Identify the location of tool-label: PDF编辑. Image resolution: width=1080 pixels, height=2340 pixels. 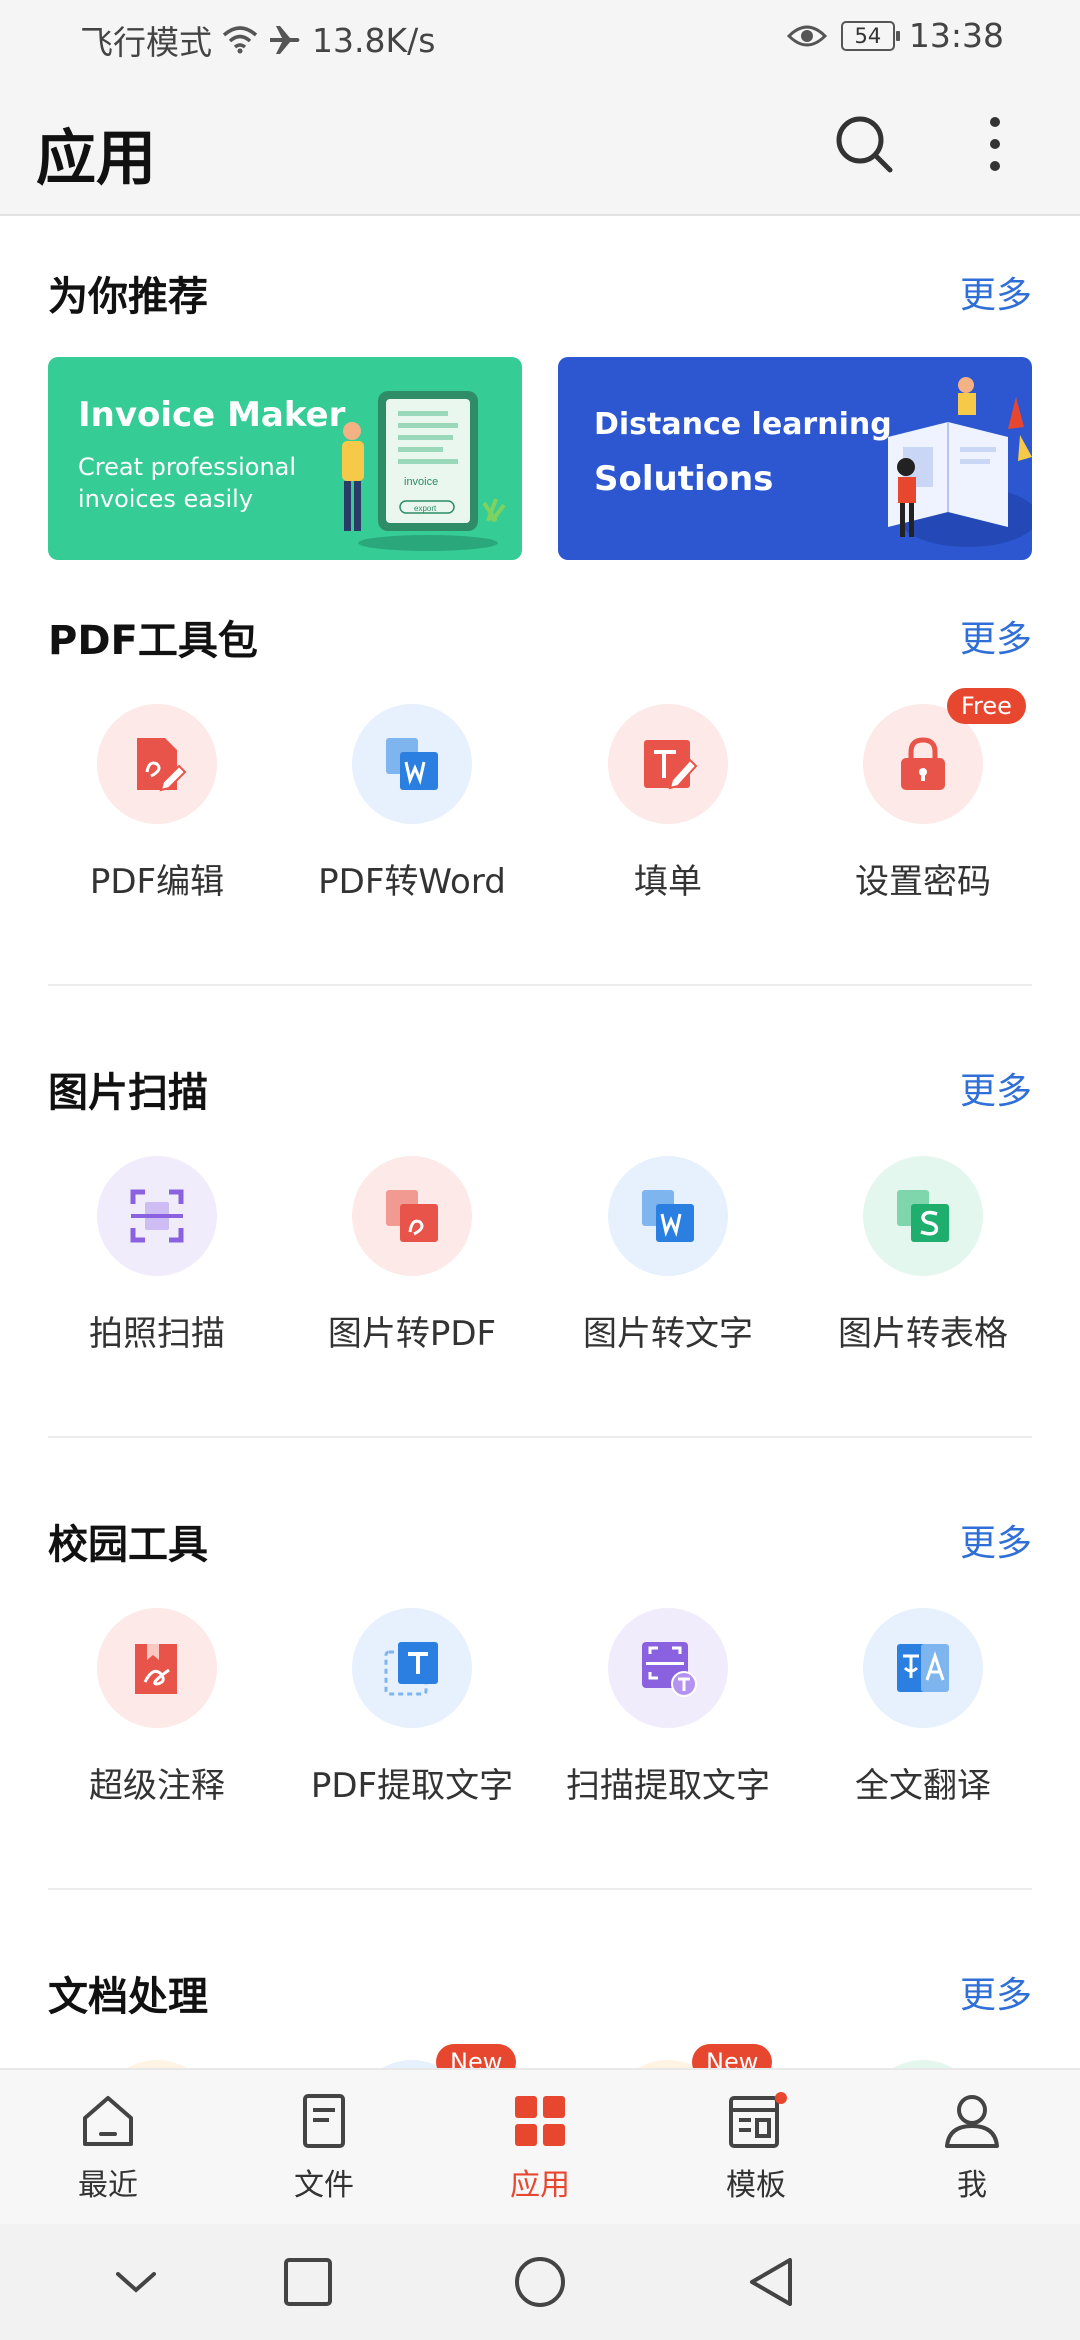
(157, 882).